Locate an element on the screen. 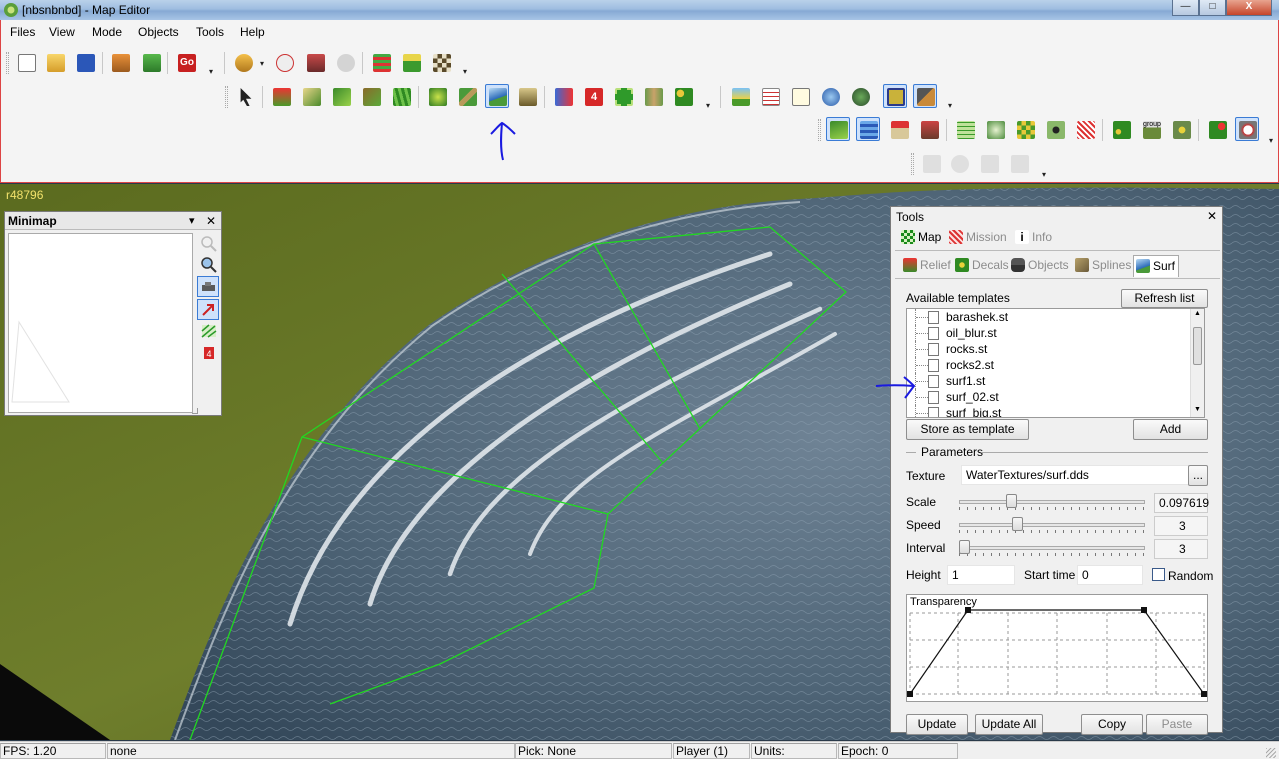  list-item: rocks.st is located at coordinates (1049, 349).